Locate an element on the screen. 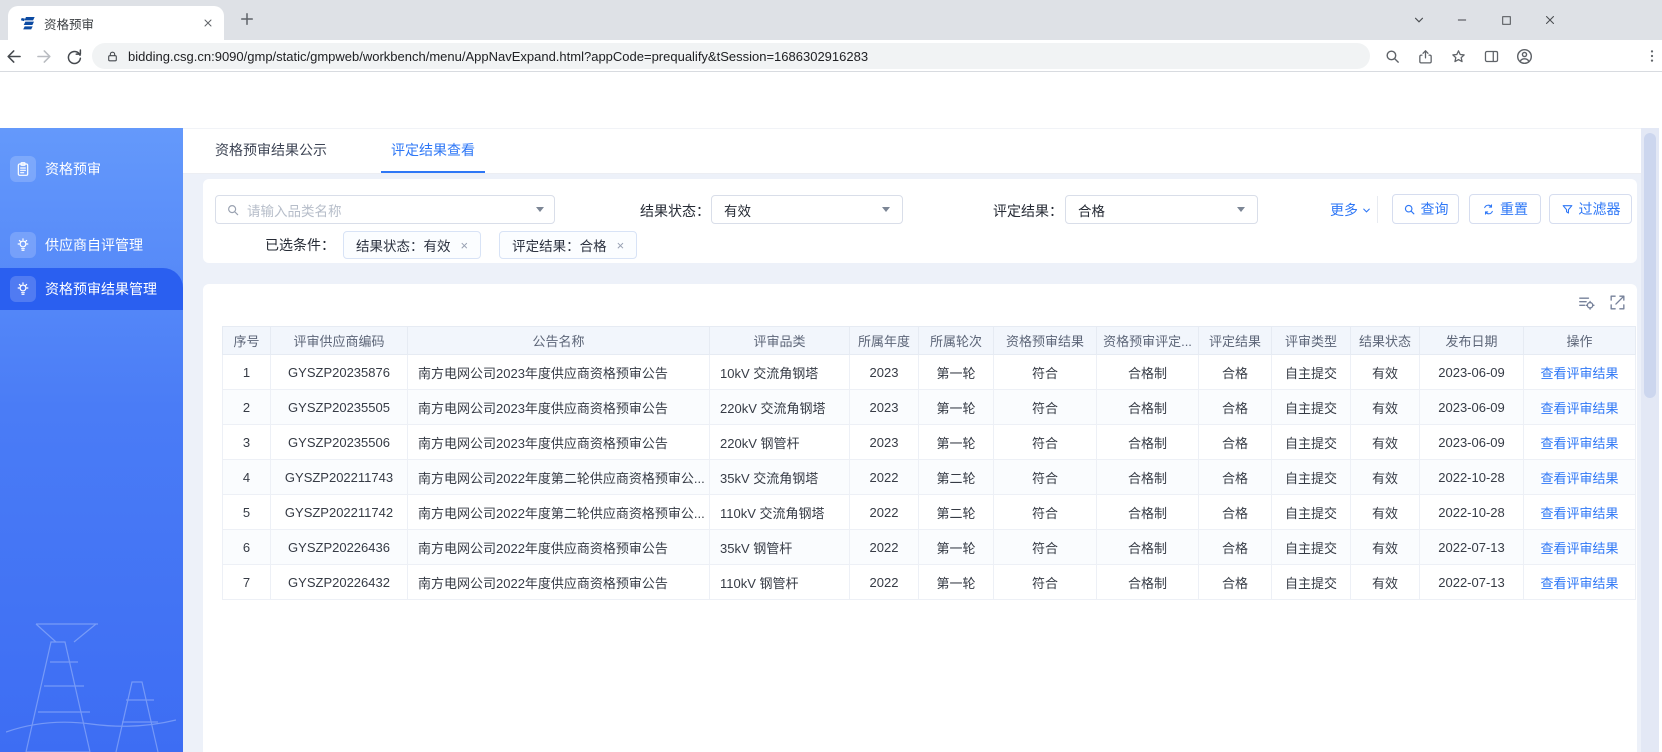  lock-icon is located at coordinates (112, 56).